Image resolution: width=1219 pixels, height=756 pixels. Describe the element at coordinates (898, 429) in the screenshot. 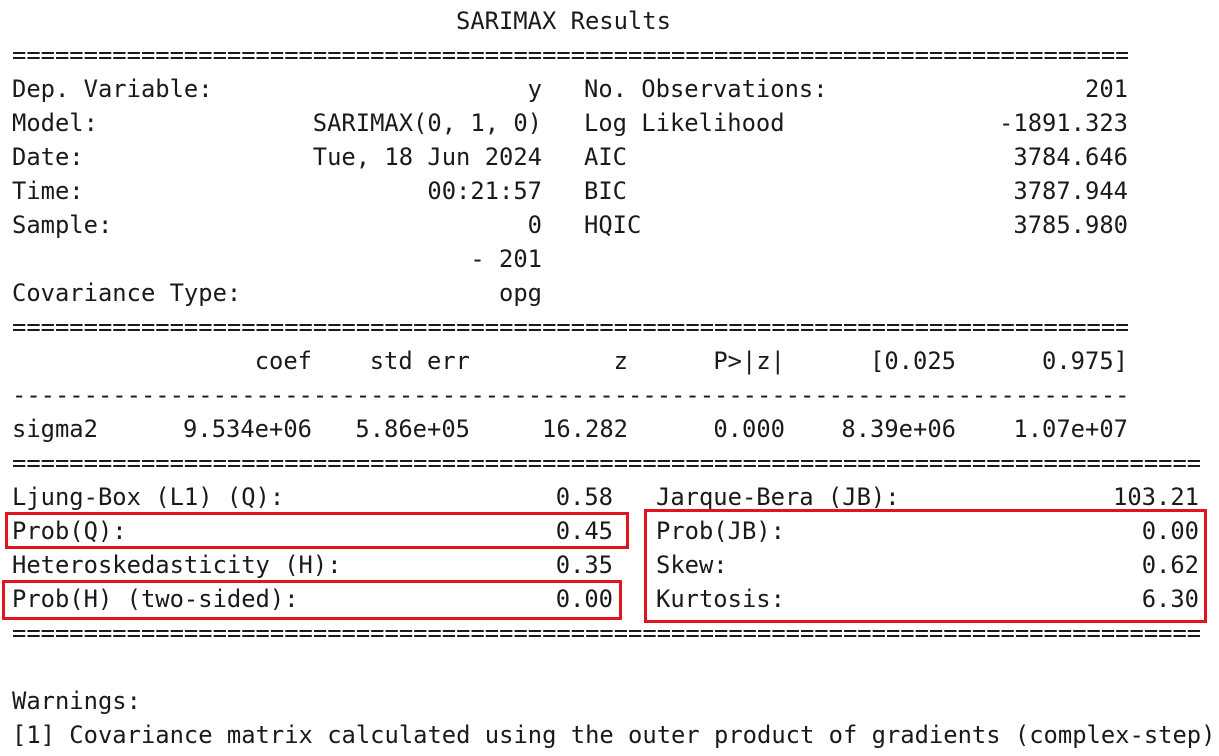

I see `ci-lower-value: 8.39e+06` at that location.